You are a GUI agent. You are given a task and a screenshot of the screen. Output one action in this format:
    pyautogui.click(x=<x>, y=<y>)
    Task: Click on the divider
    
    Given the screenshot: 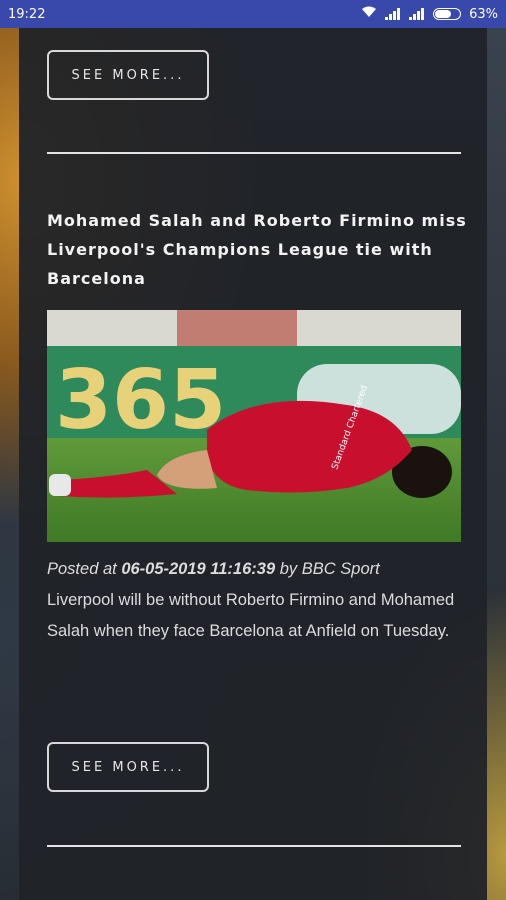 What is the action you would take?
    pyautogui.click(x=254, y=153)
    